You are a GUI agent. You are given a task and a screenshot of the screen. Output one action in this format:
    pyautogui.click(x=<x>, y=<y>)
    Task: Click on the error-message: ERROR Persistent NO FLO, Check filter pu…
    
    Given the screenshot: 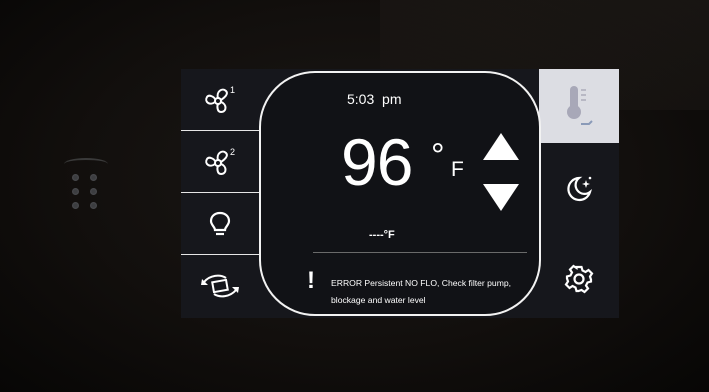 What is the action you would take?
    pyautogui.click(x=421, y=291)
    